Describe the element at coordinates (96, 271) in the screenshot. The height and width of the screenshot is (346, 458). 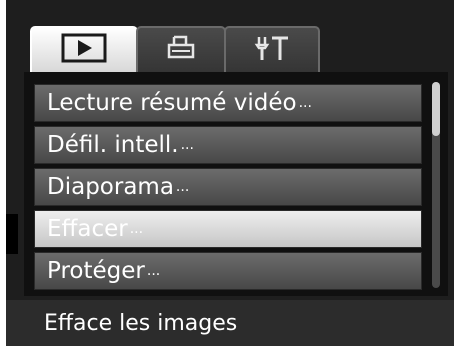
I see `menu-item-label: Protéger` at that location.